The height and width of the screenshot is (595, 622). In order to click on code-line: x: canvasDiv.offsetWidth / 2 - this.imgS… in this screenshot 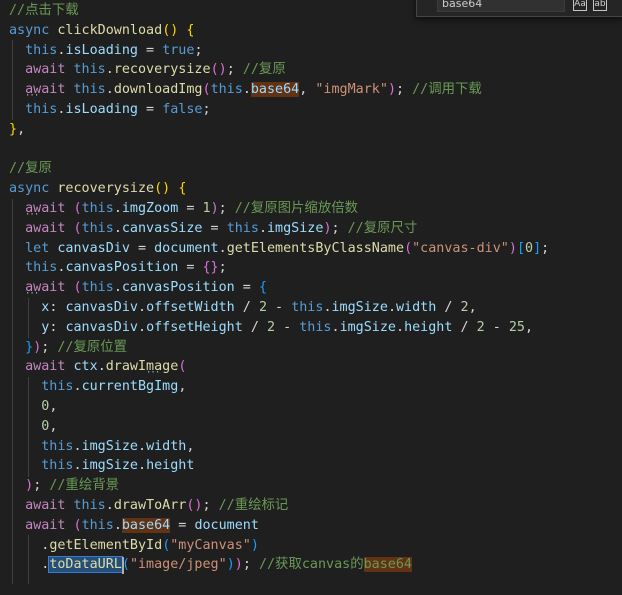, I will do `click(242, 308)`.